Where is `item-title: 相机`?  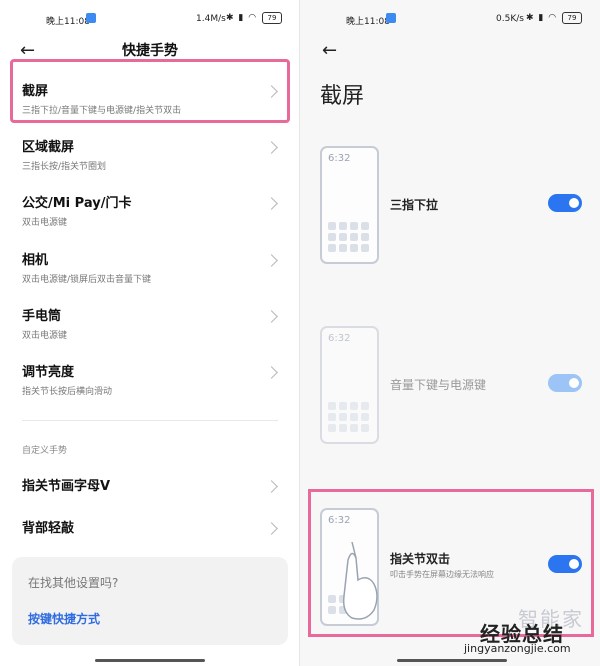
item-title: 相机 is located at coordinates (35, 260).